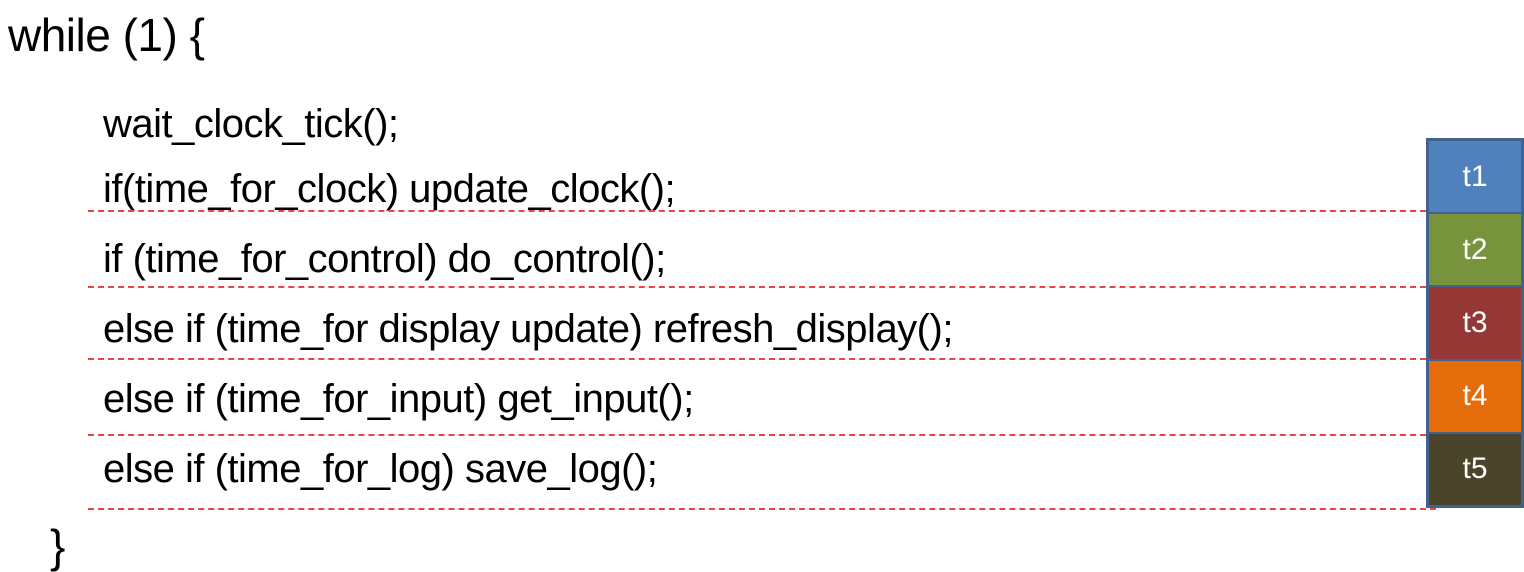 This screenshot has height=572, width=1524. Describe the element at coordinates (389, 189) in the screenshot. I see `code-line-update-clock: if(time_for_clock) update_clock();` at that location.